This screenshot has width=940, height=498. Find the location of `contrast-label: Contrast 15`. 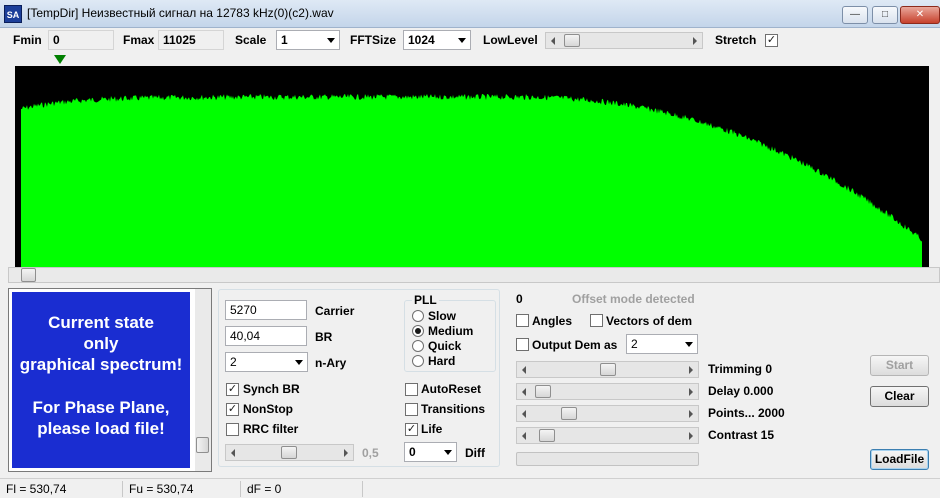

contrast-label: Contrast 15 is located at coordinates (741, 435).